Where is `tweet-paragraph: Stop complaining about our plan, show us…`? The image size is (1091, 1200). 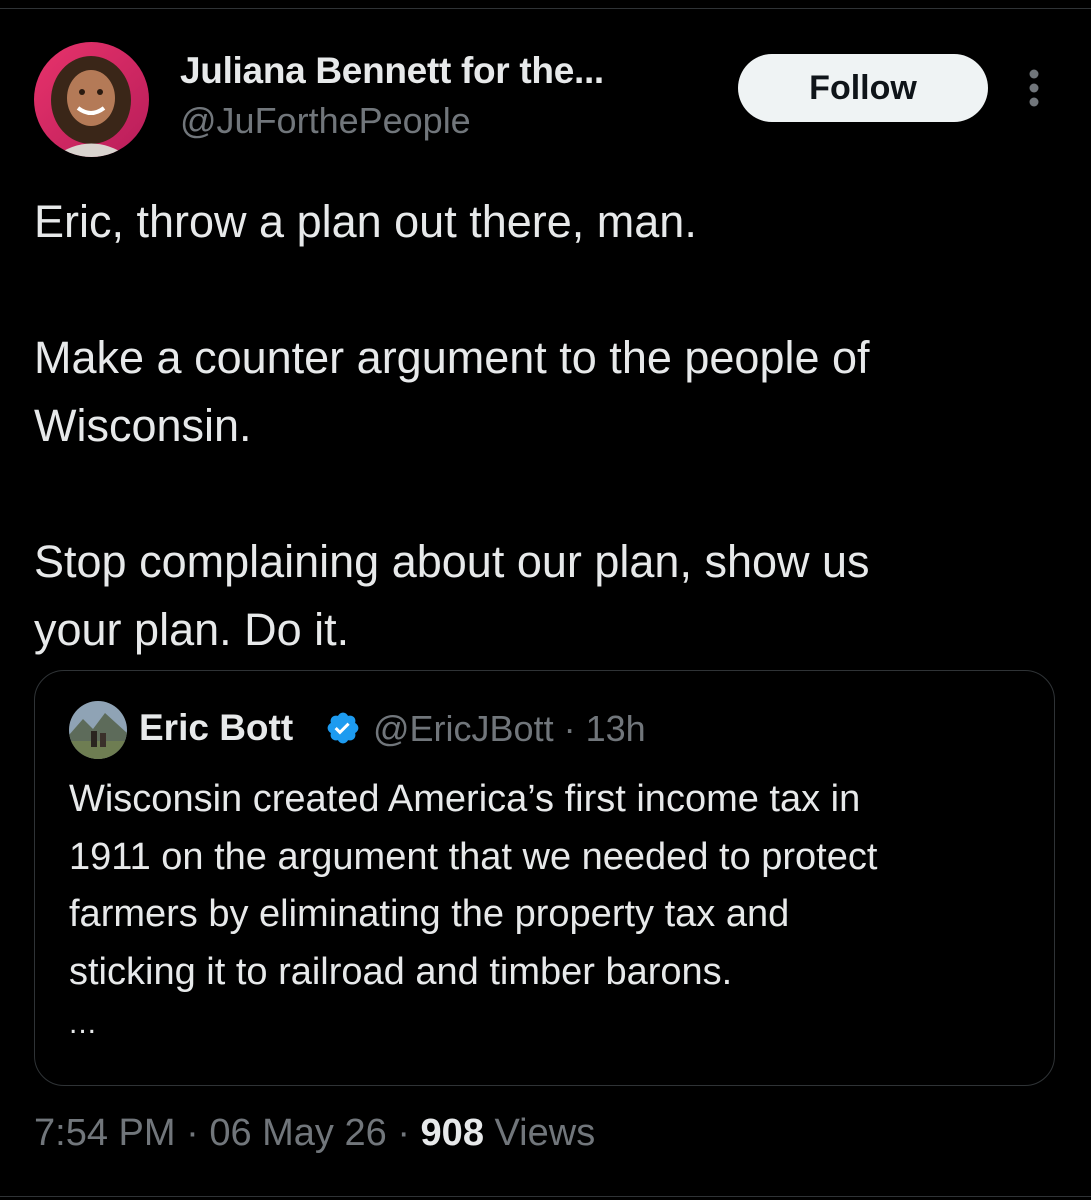 tweet-paragraph: Stop complaining about our plan, show us… is located at coordinates (452, 595).